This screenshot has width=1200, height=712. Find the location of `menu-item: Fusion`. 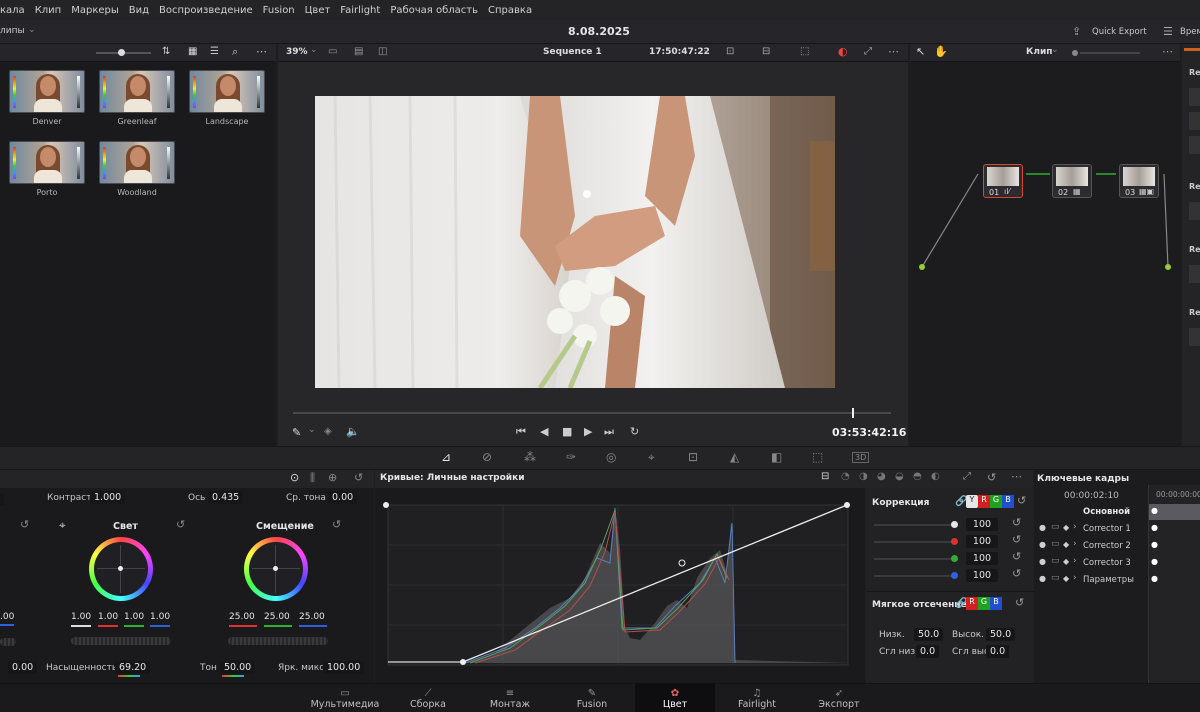

menu-item: Fusion is located at coordinates (279, 10).